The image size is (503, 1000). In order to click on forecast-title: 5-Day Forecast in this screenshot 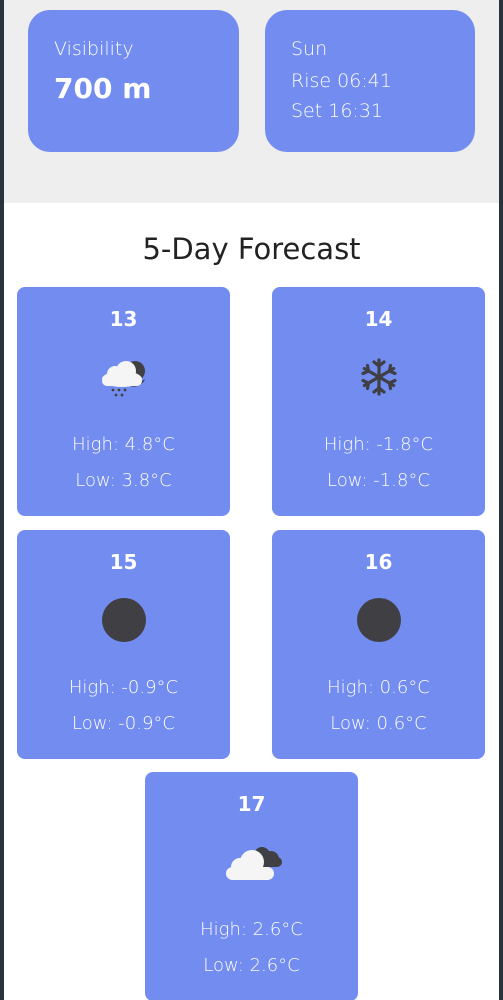, I will do `click(251, 249)`.